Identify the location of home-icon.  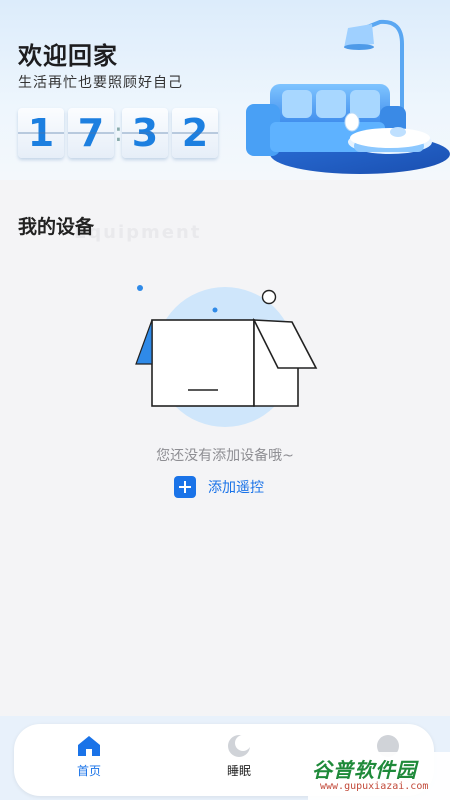
(89, 746).